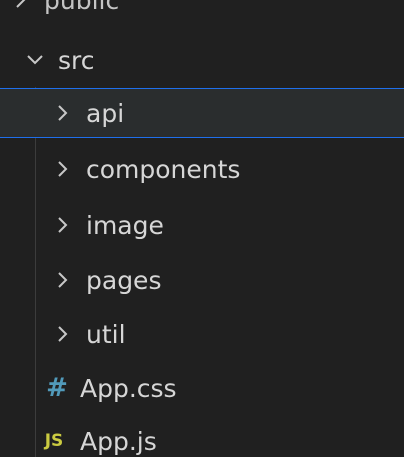 The width and height of the screenshot is (404, 457). I want to click on tree-folder-label: components, so click(163, 169).